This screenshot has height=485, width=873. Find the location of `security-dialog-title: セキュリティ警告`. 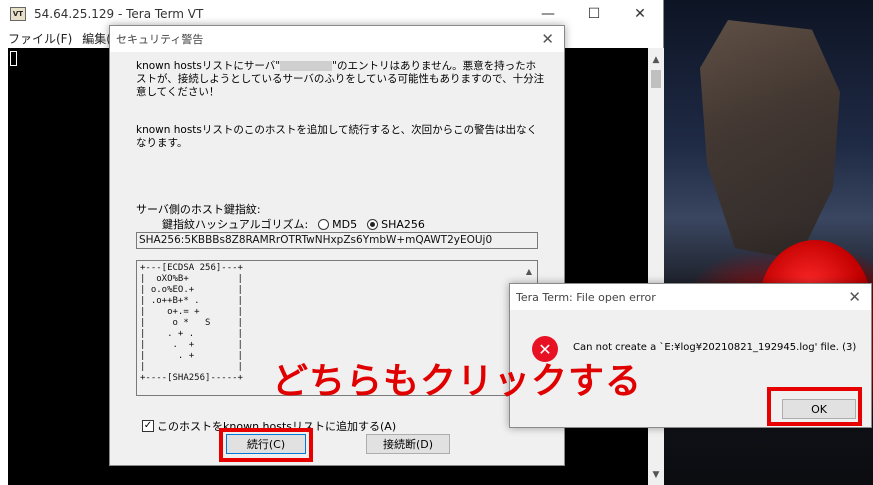

security-dialog-title: セキュリティ警告 is located at coordinates (160, 39).